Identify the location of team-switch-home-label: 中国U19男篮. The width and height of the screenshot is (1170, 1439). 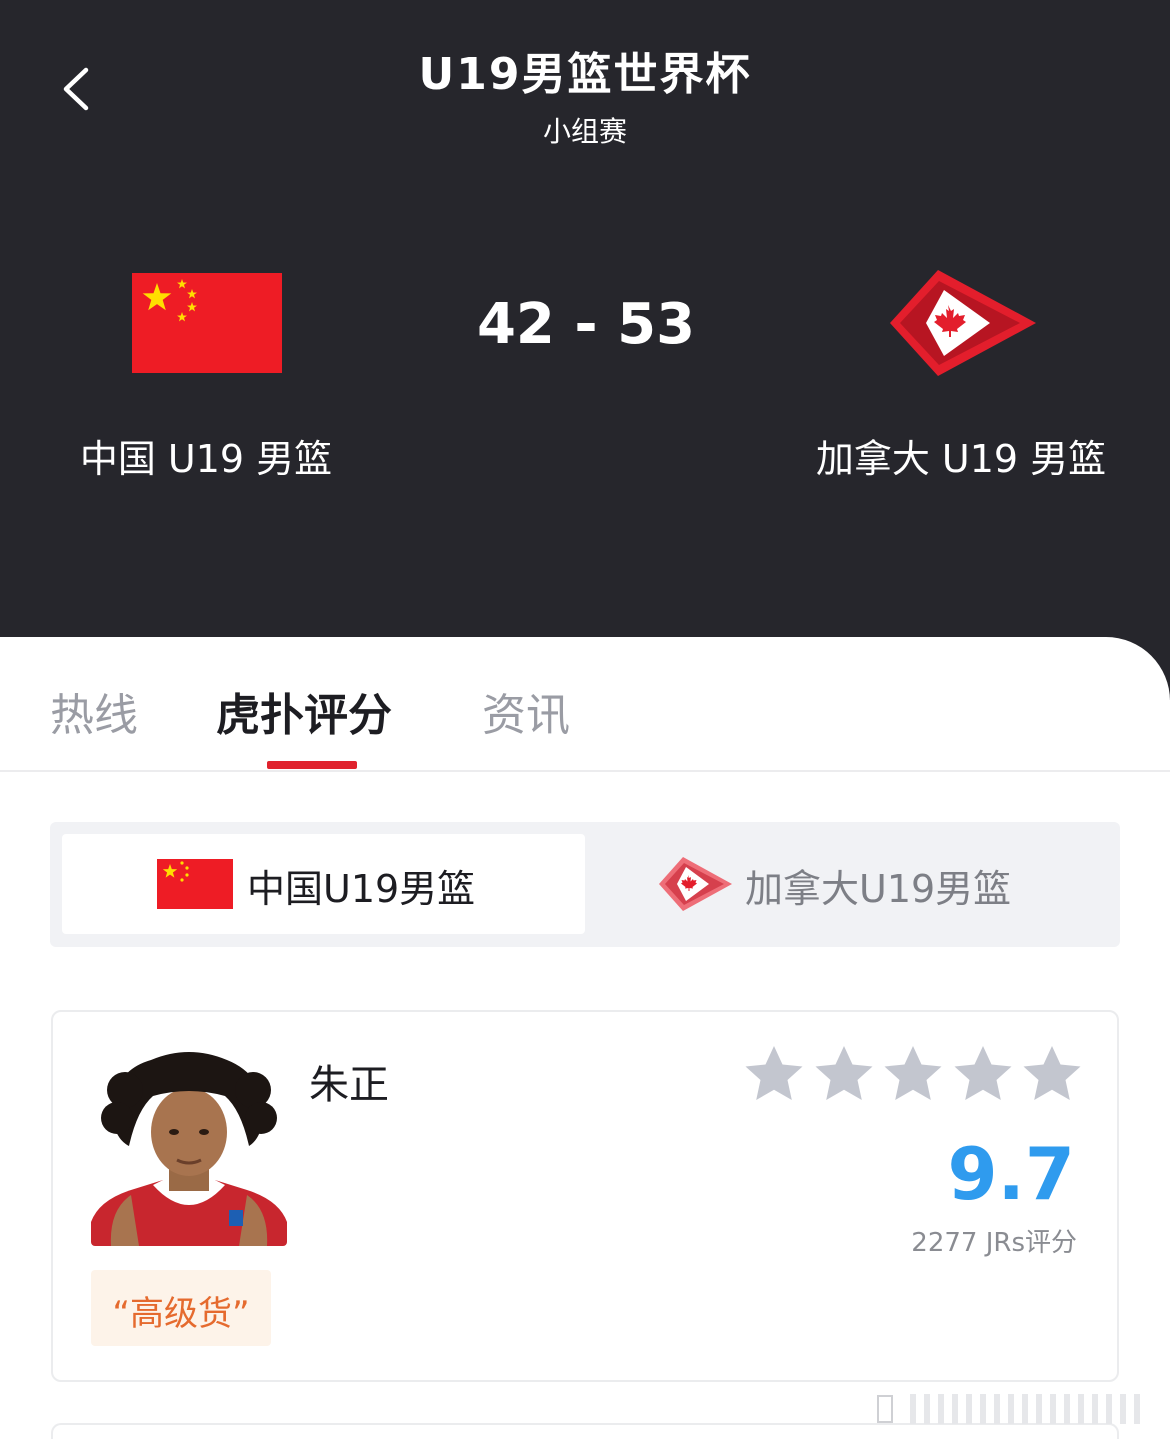
(361, 889).